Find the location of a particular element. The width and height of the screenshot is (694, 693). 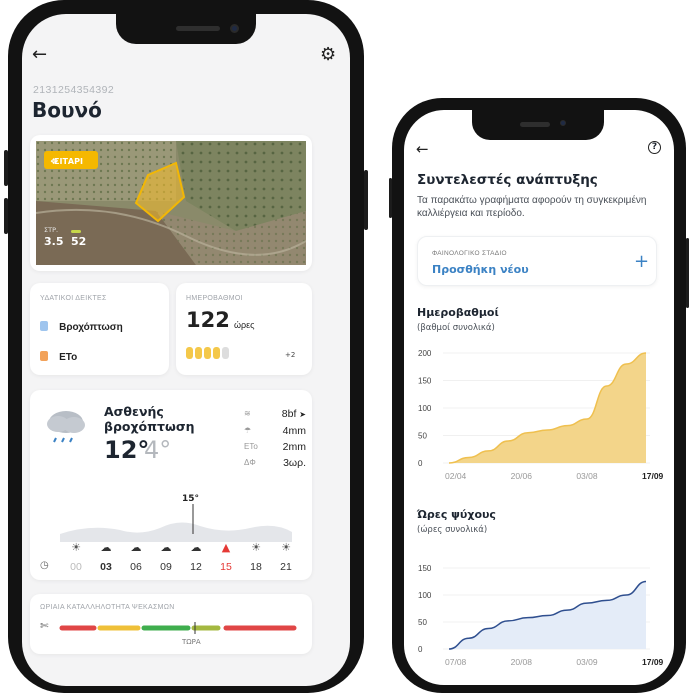

hour-label: 03 is located at coordinates (106, 567).